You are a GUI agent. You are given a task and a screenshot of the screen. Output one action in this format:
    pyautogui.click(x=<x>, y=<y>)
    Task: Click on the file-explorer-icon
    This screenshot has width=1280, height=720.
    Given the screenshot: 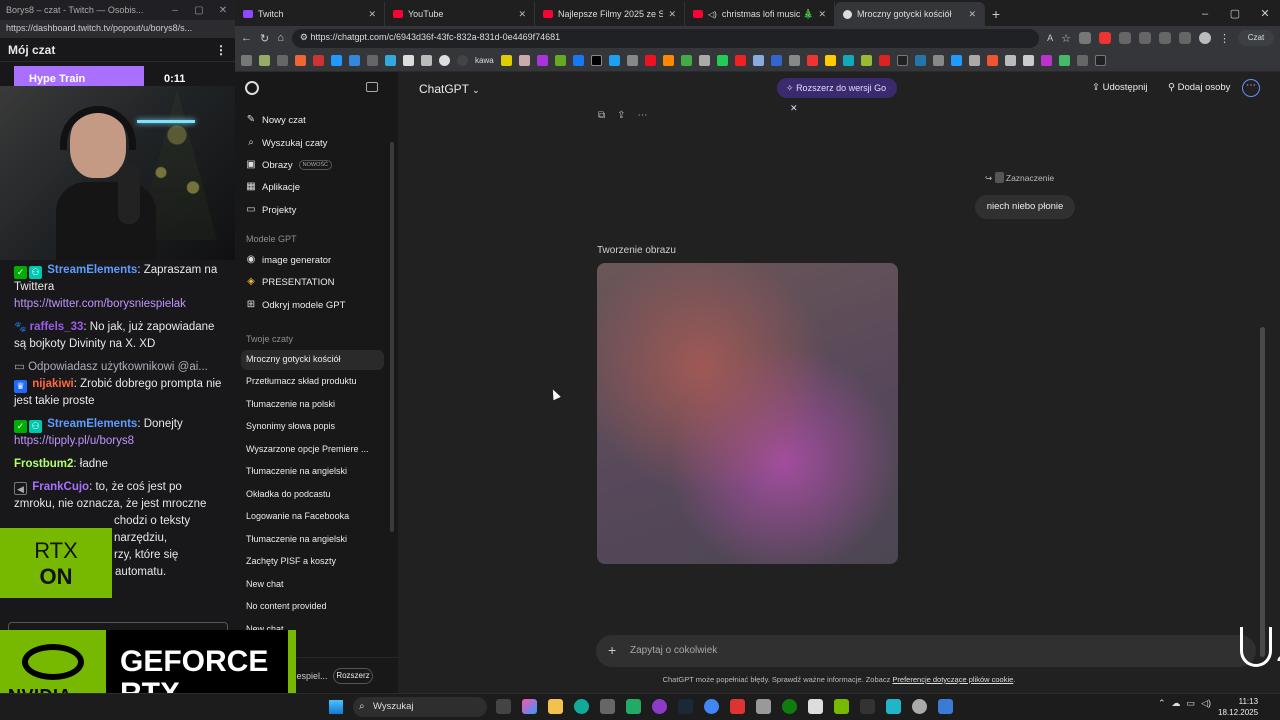 What is the action you would take?
    pyautogui.click(x=555, y=706)
    